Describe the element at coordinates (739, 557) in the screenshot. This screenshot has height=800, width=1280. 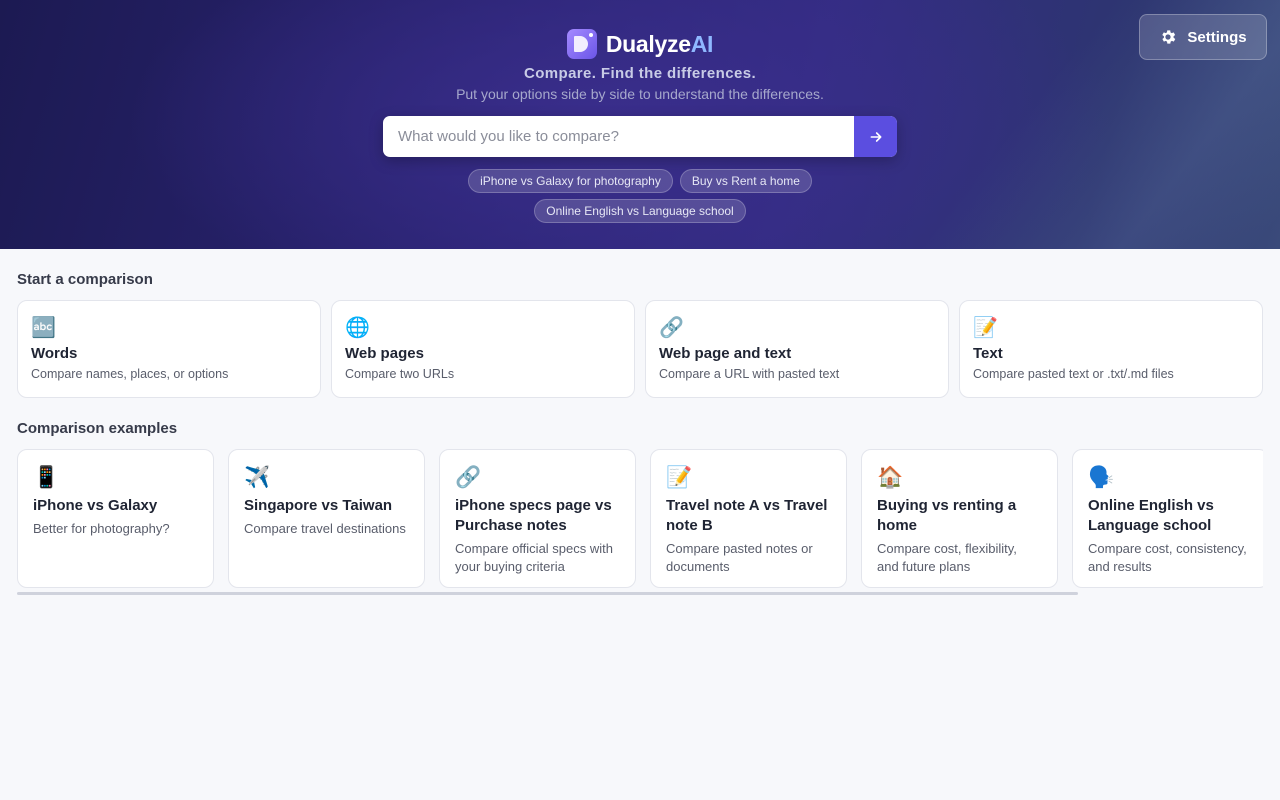
I see `card-description: Compare pasted notes or documents` at that location.